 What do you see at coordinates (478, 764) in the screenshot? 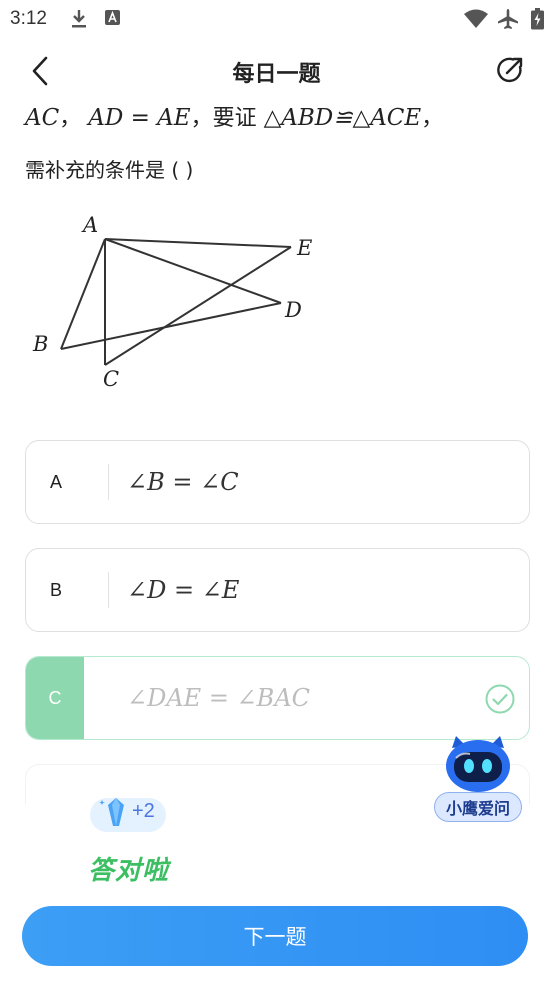
I see `robot-icon` at bounding box center [478, 764].